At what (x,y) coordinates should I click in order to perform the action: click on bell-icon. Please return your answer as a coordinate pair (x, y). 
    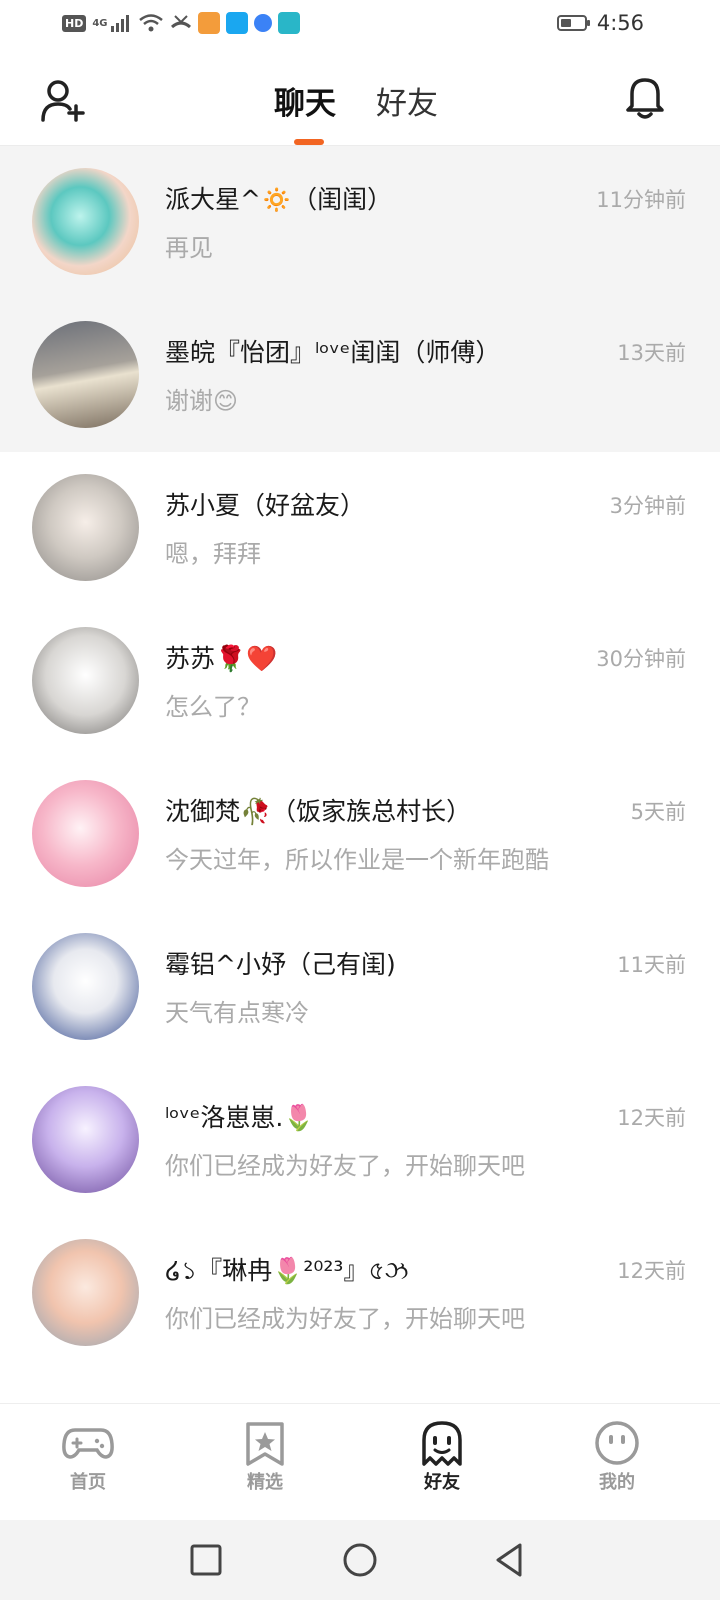
    Looking at the image, I should click on (645, 98).